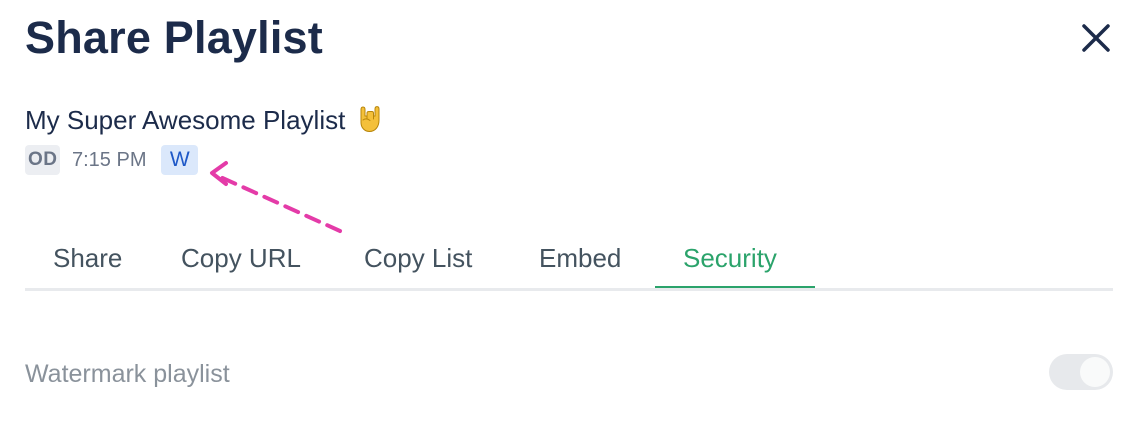 The width and height of the screenshot is (1148, 427). What do you see at coordinates (185, 120) in the screenshot?
I see `playlist-name: My Super Awesome Playlist` at bounding box center [185, 120].